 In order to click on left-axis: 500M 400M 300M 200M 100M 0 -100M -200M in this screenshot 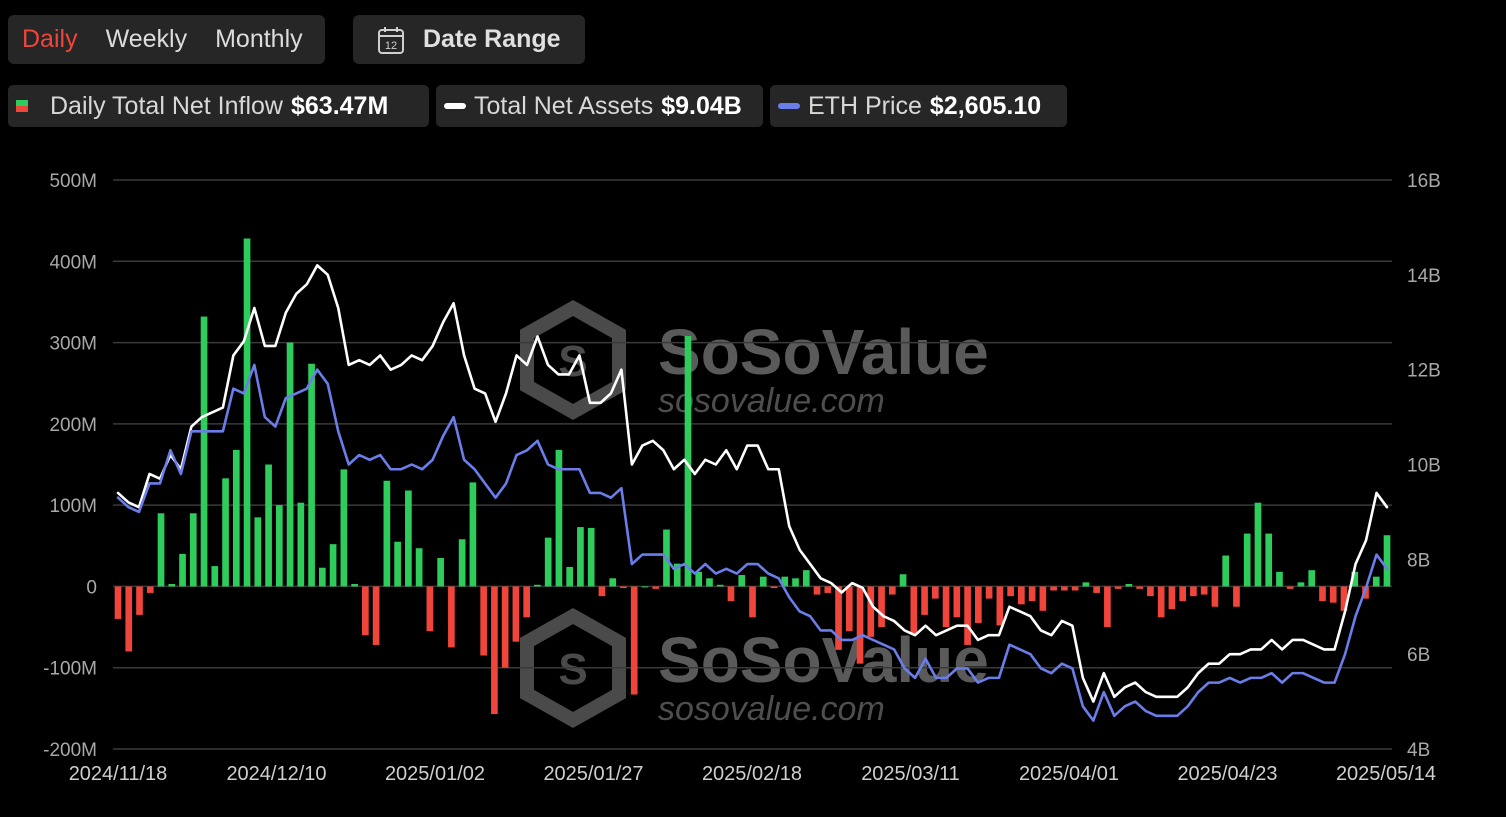, I will do `click(70, 466)`.